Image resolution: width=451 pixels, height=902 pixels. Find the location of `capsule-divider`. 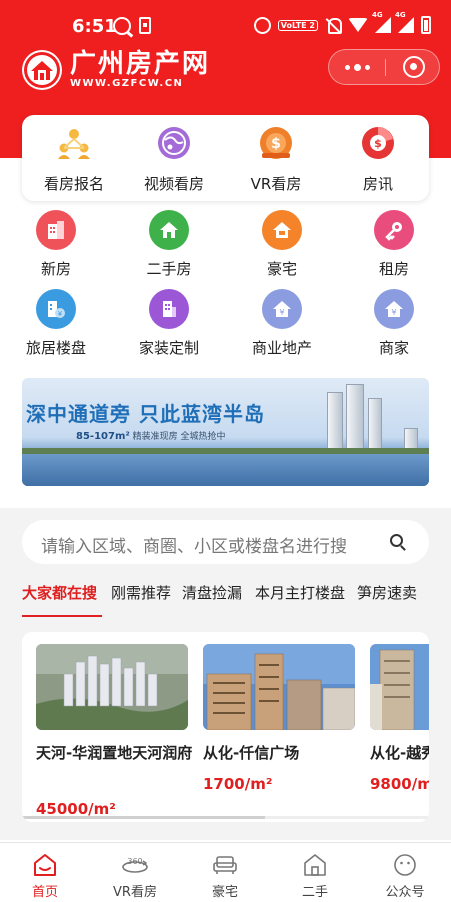

capsule-divider is located at coordinates (385, 67).